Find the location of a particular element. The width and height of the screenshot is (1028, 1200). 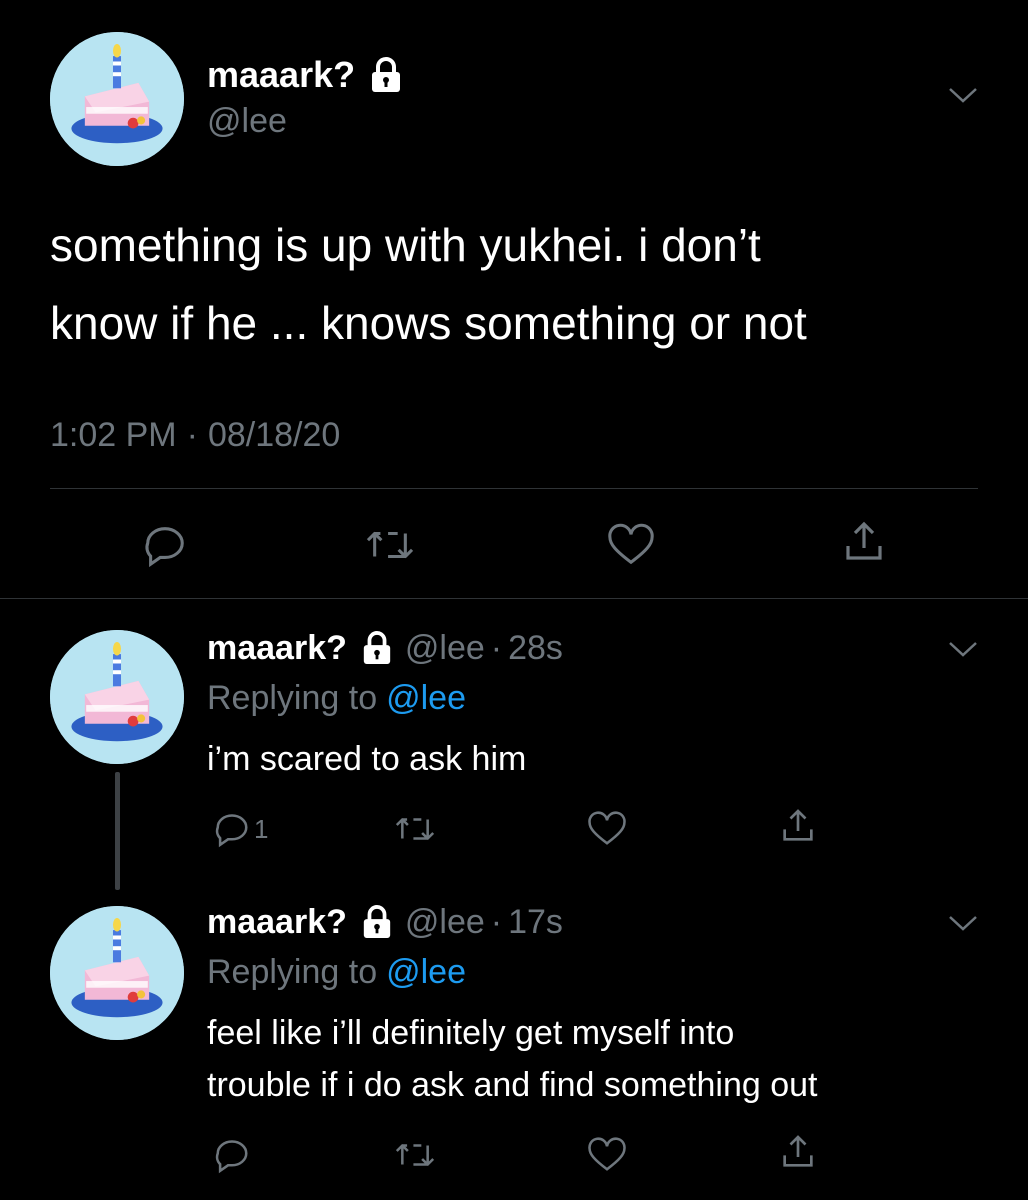

reply-button is located at coordinates (233, 1155).